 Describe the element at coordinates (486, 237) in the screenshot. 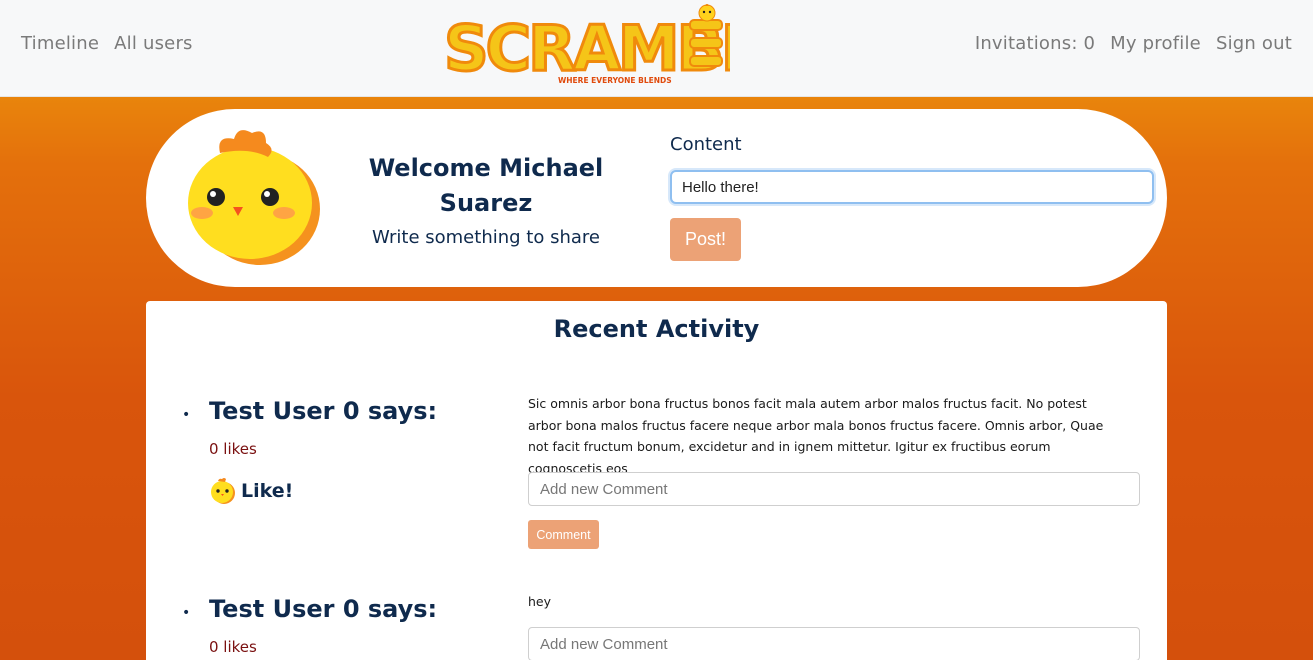

I see `welcome-subtitle: Write something to share` at that location.